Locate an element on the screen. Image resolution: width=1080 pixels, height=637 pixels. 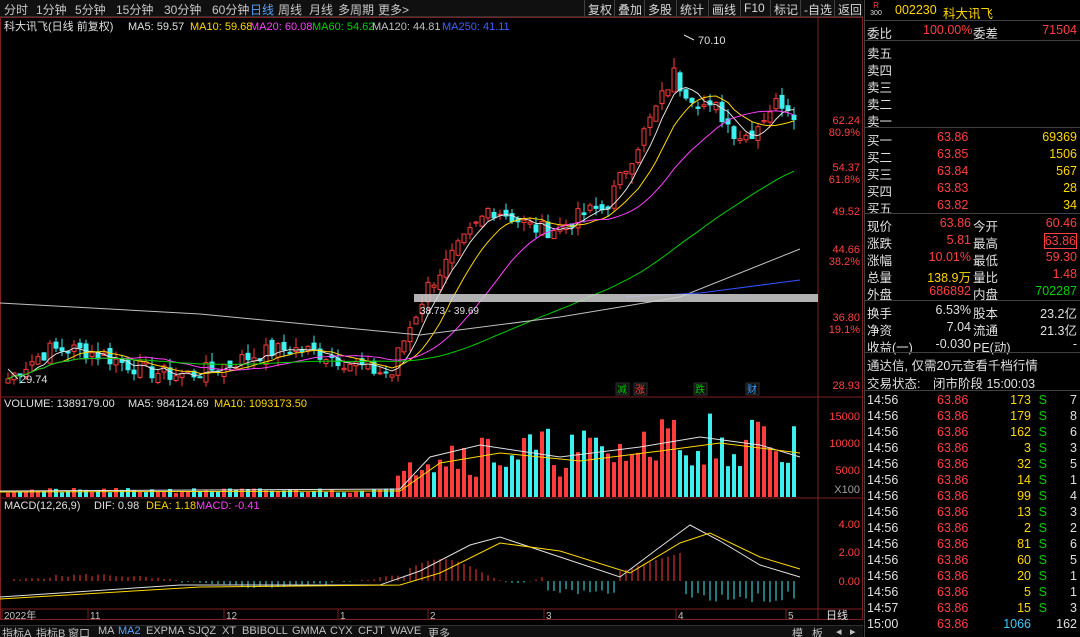
high-pointer is located at coordinates (689, 37).